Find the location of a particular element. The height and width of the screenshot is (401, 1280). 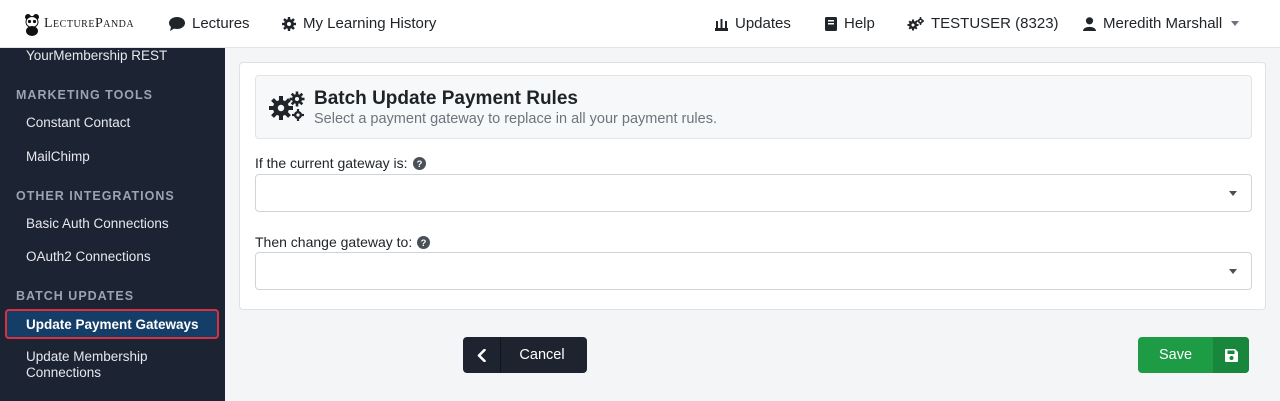

new-gateway-label: Then change gateway to: ? is located at coordinates (343, 242).